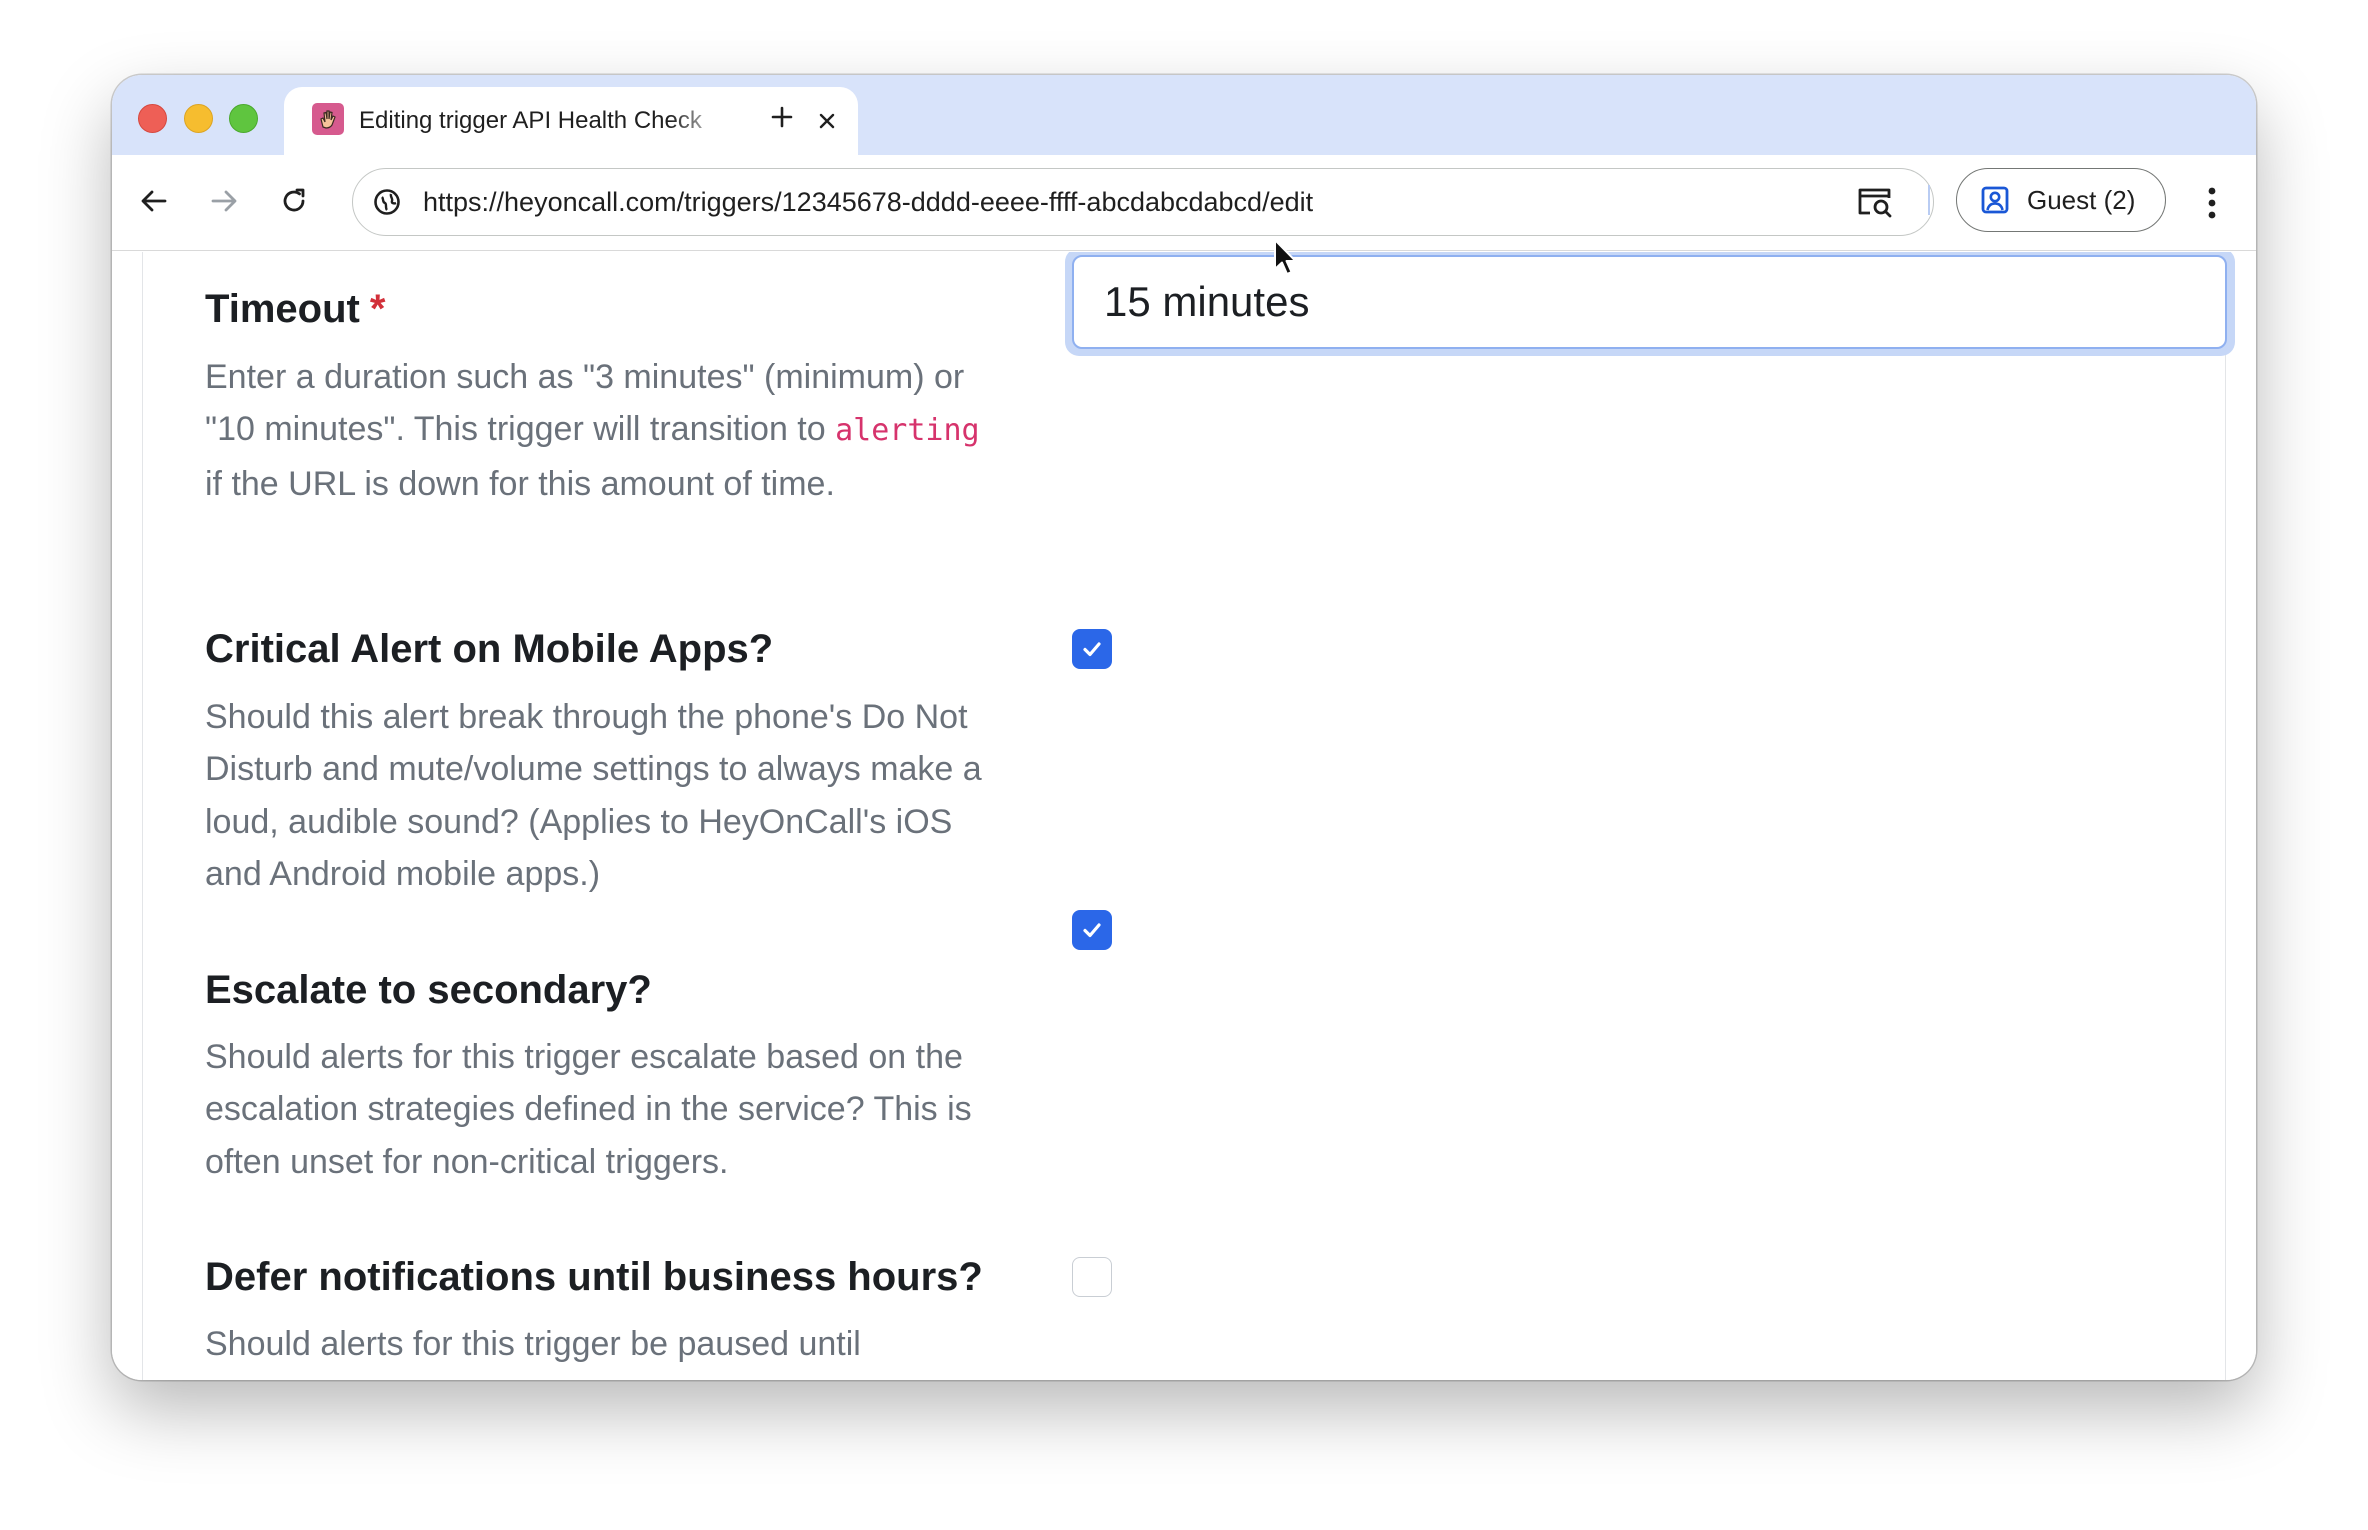  What do you see at coordinates (154, 201) in the screenshot?
I see `back-arrow-icon` at bounding box center [154, 201].